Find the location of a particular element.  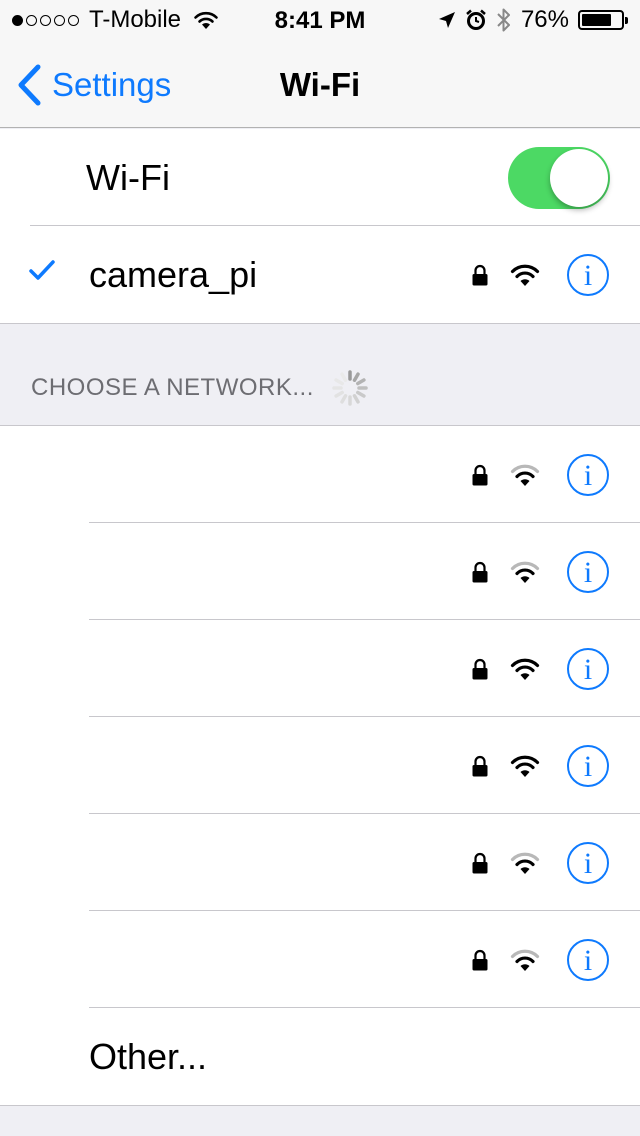

status-right: 76% is located at coordinates (533, 19).